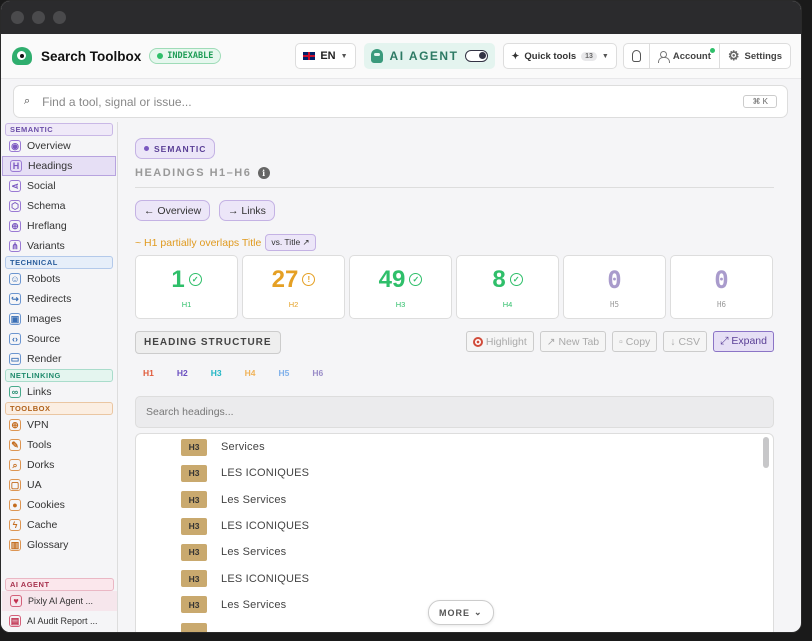 This screenshot has height=641, width=812. I want to click on status-dot-icon, so click(160, 56).